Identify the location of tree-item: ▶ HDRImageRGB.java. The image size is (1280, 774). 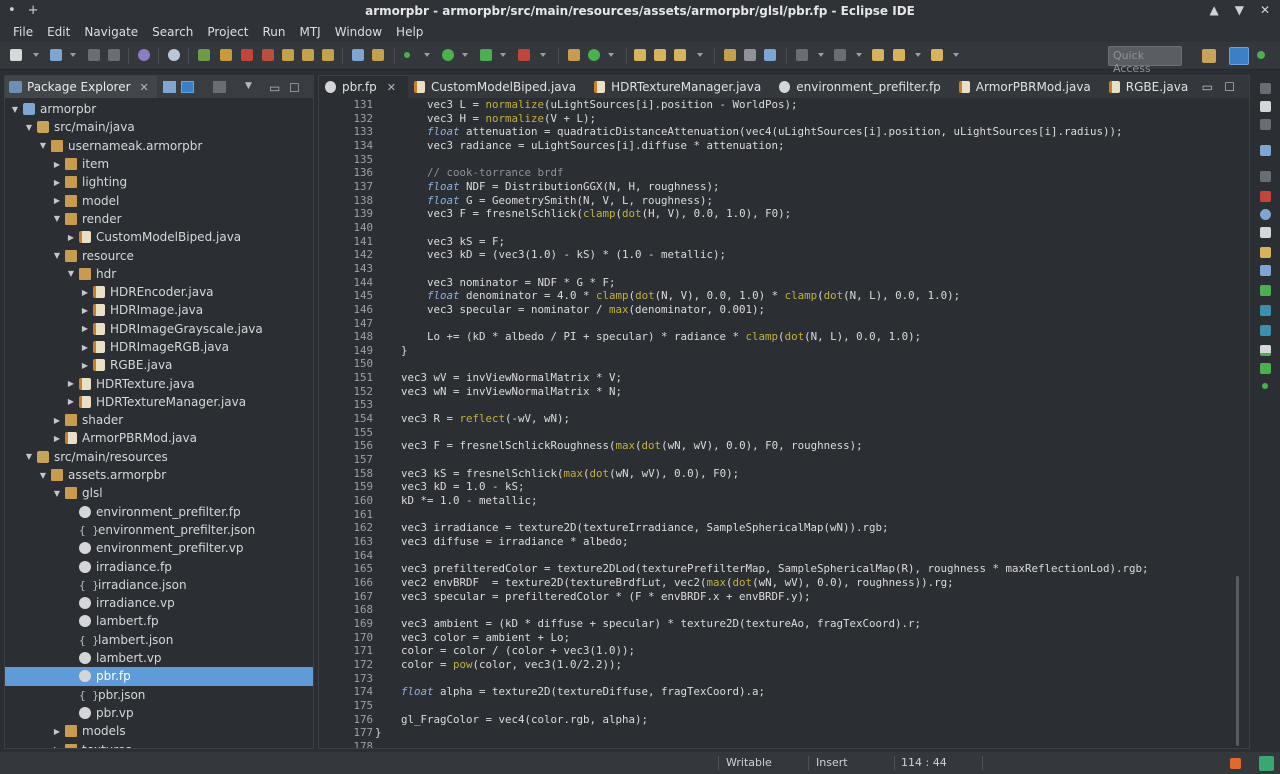
(159, 347).